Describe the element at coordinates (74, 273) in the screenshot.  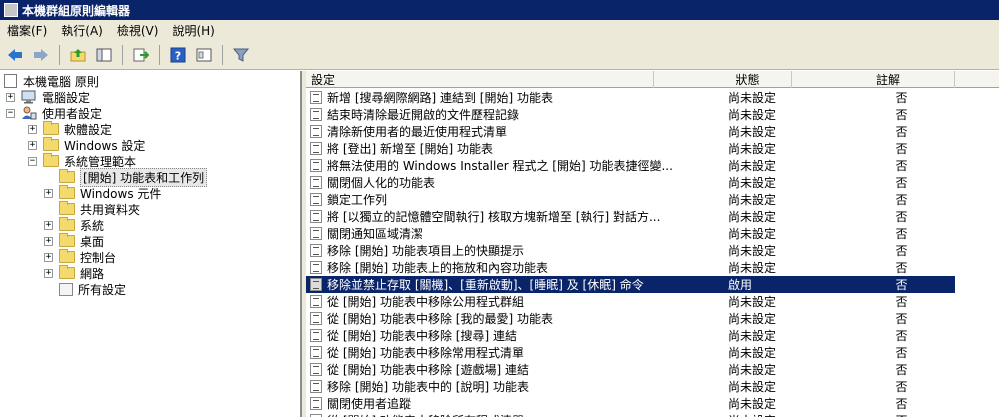
I see `tree-node-network: + 網路` at that location.